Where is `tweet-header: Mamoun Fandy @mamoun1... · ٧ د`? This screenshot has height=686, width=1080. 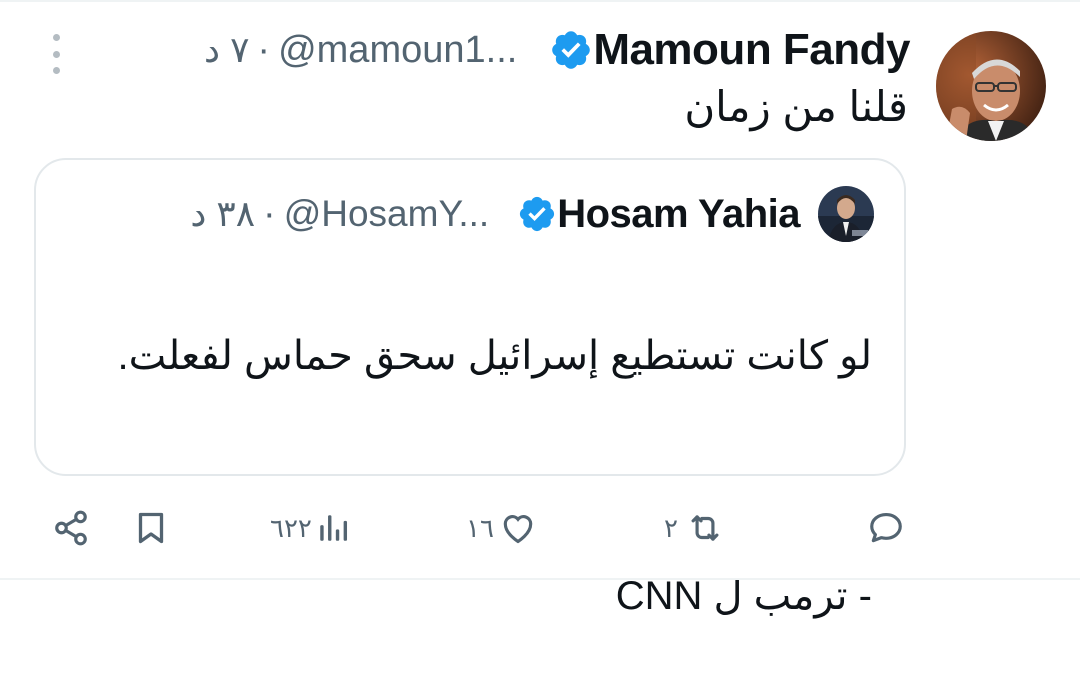
tweet-header: Mamoun Fandy @mamoun1... · ٧ د is located at coordinates (557, 50).